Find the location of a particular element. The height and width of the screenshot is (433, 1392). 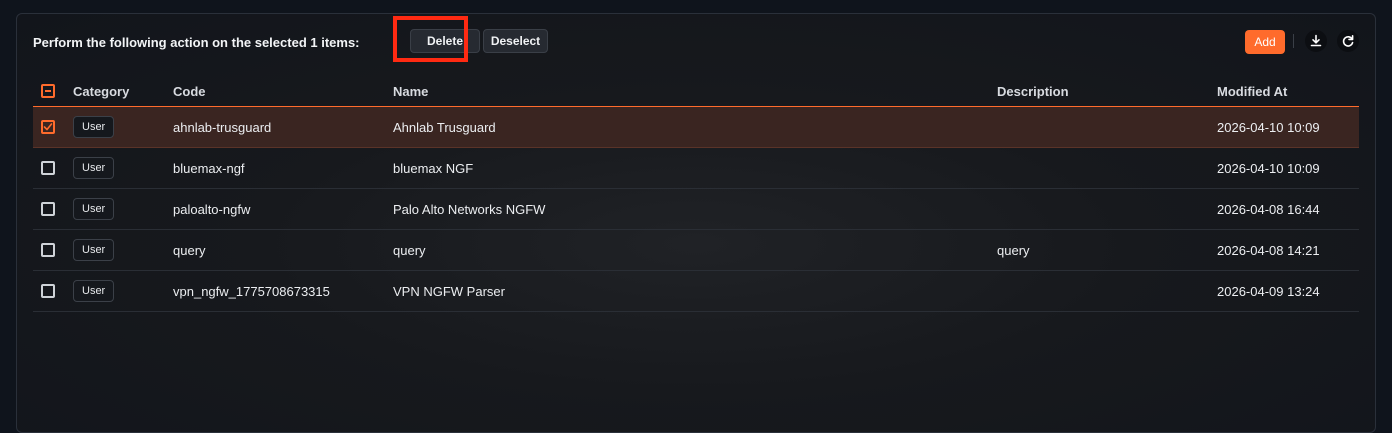

download-icon is located at coordinates (1316, 40).